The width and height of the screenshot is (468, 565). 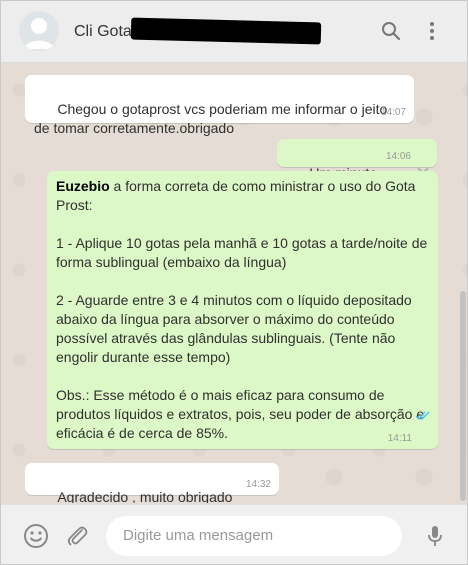 I want to click on incoming-message: Agradecido , muito obrigado 14:32, so click(x=152, y=483).